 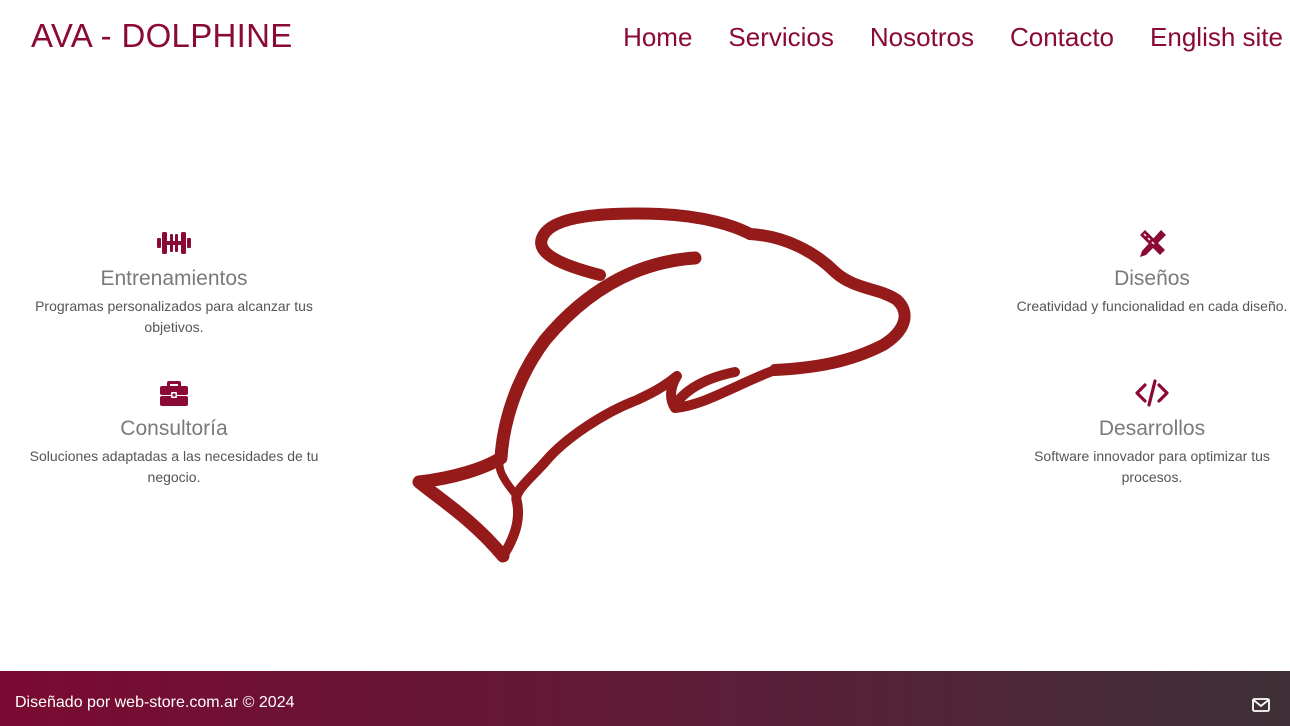 I want to click on nav-english-site: English site, so click(x=1216, y=37).